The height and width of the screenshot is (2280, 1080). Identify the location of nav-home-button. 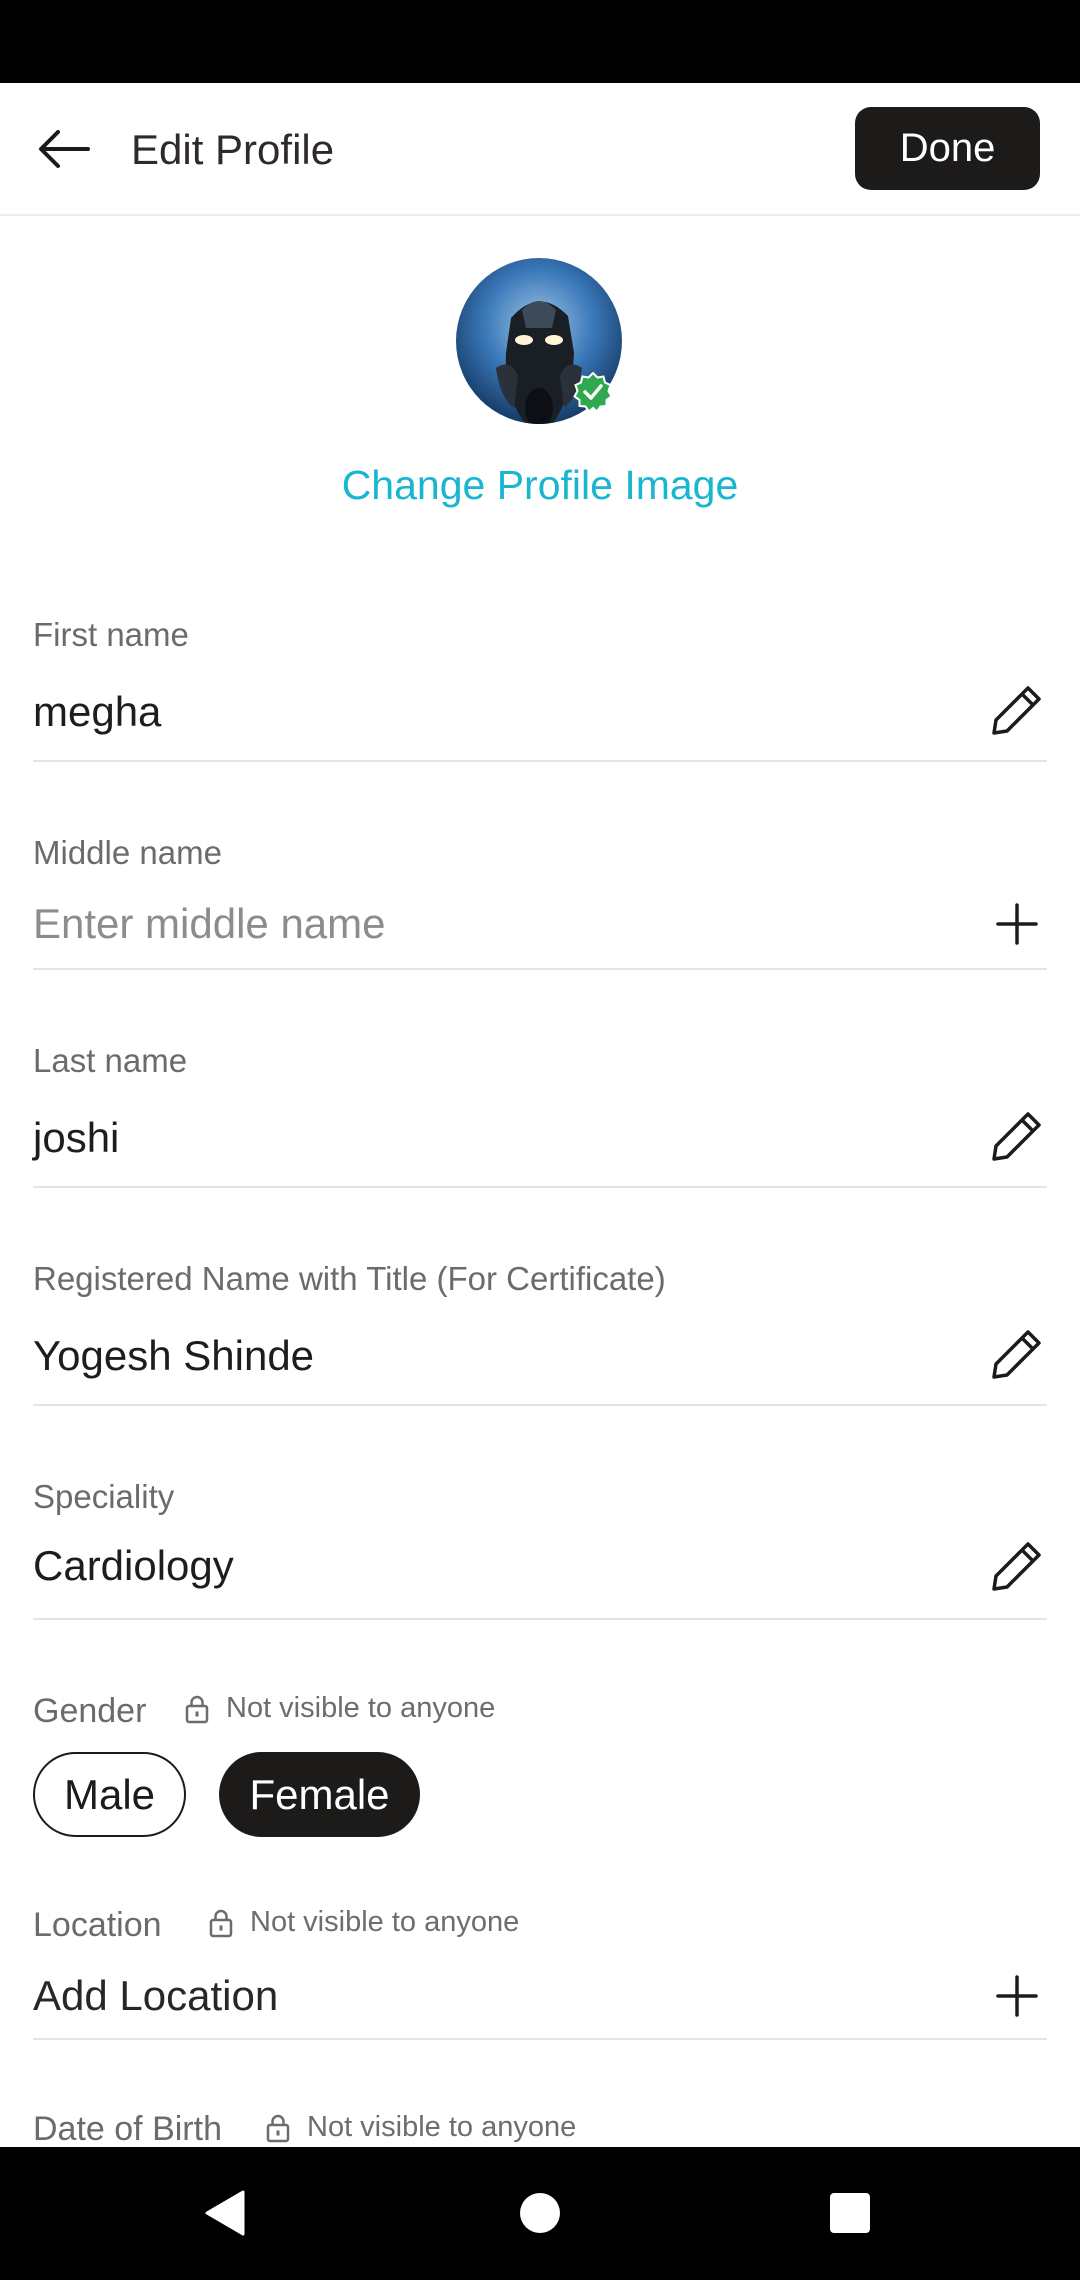
(540, 2213).